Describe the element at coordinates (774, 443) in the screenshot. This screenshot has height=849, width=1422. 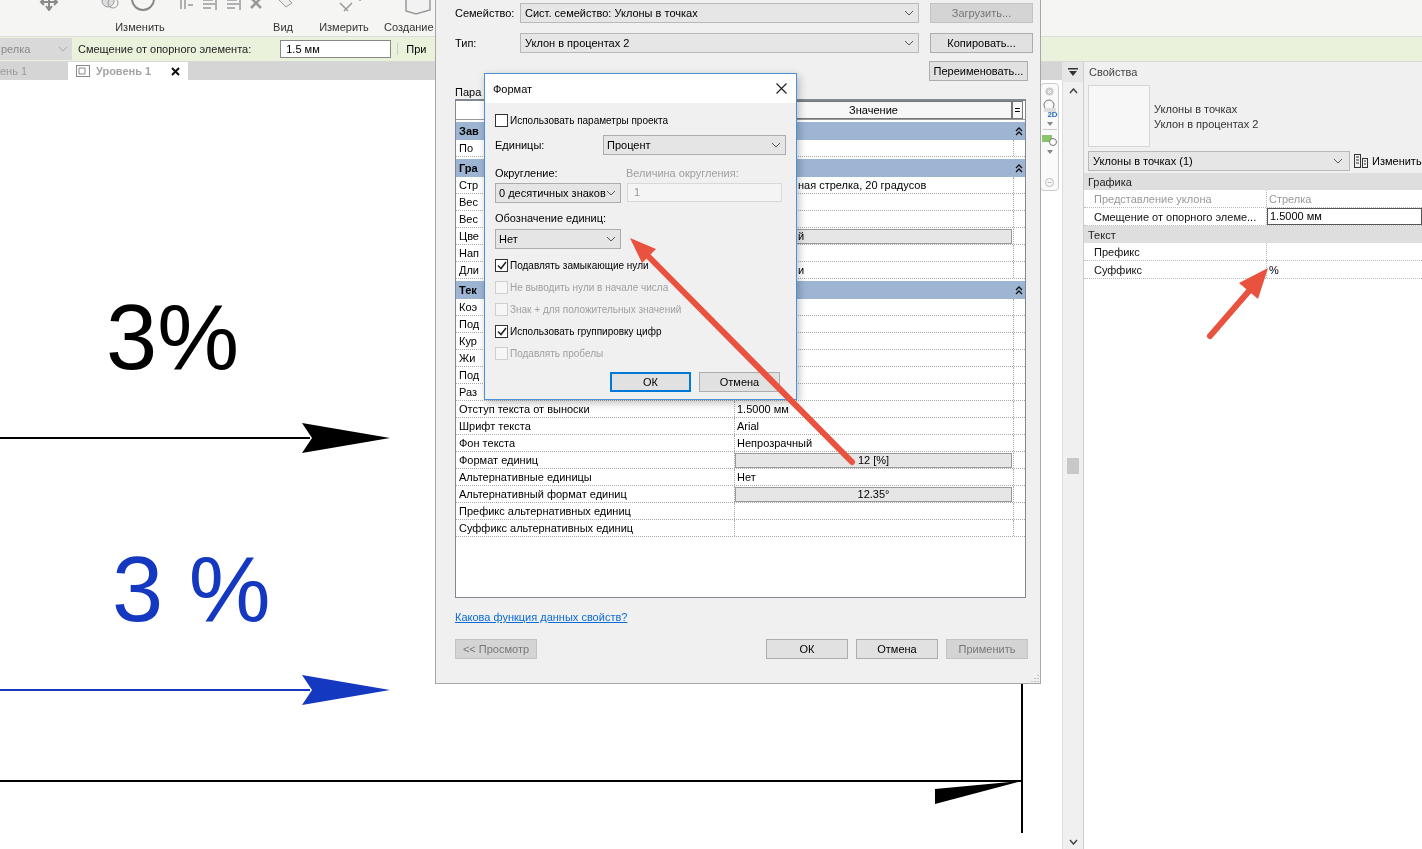
I see `parameter-value: Непрозрачный` at that location.